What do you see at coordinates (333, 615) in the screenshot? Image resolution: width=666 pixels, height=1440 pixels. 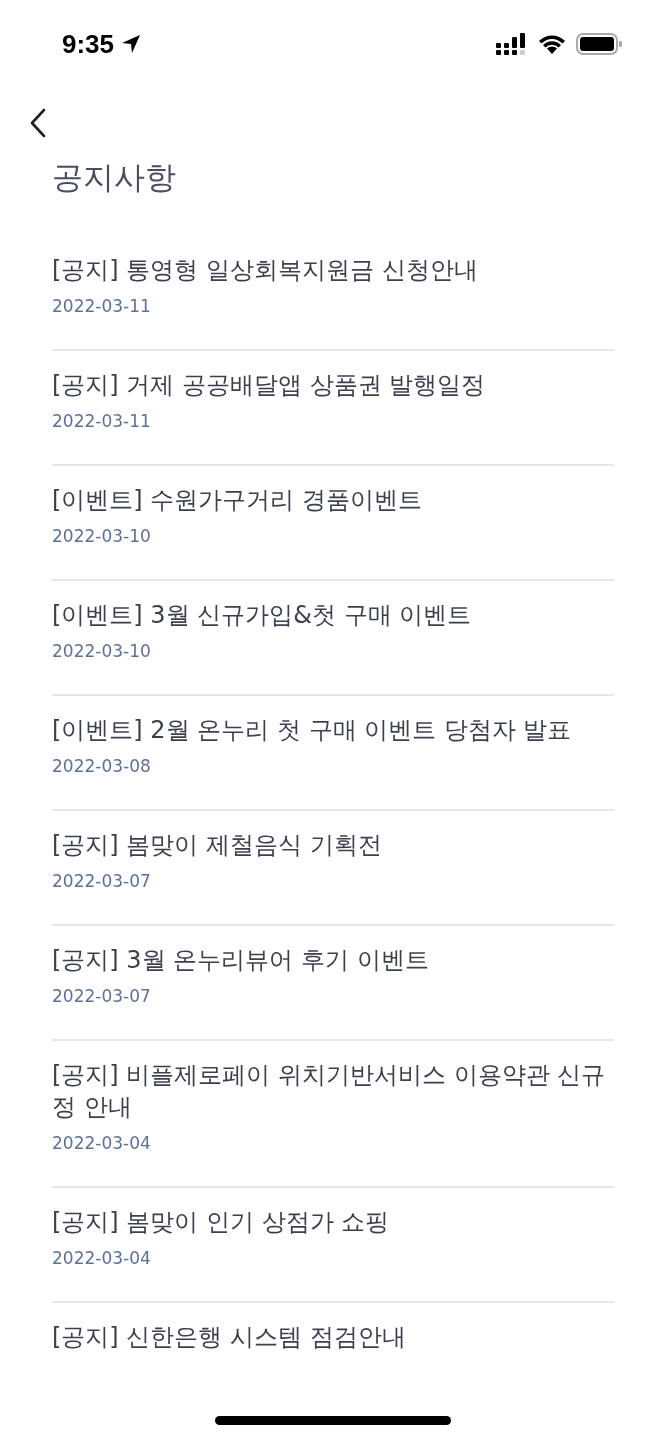 I see `notice-title: [이벤트] 3월 신규가입&첫 구매 이벤트` at bounding box center [333, 615].